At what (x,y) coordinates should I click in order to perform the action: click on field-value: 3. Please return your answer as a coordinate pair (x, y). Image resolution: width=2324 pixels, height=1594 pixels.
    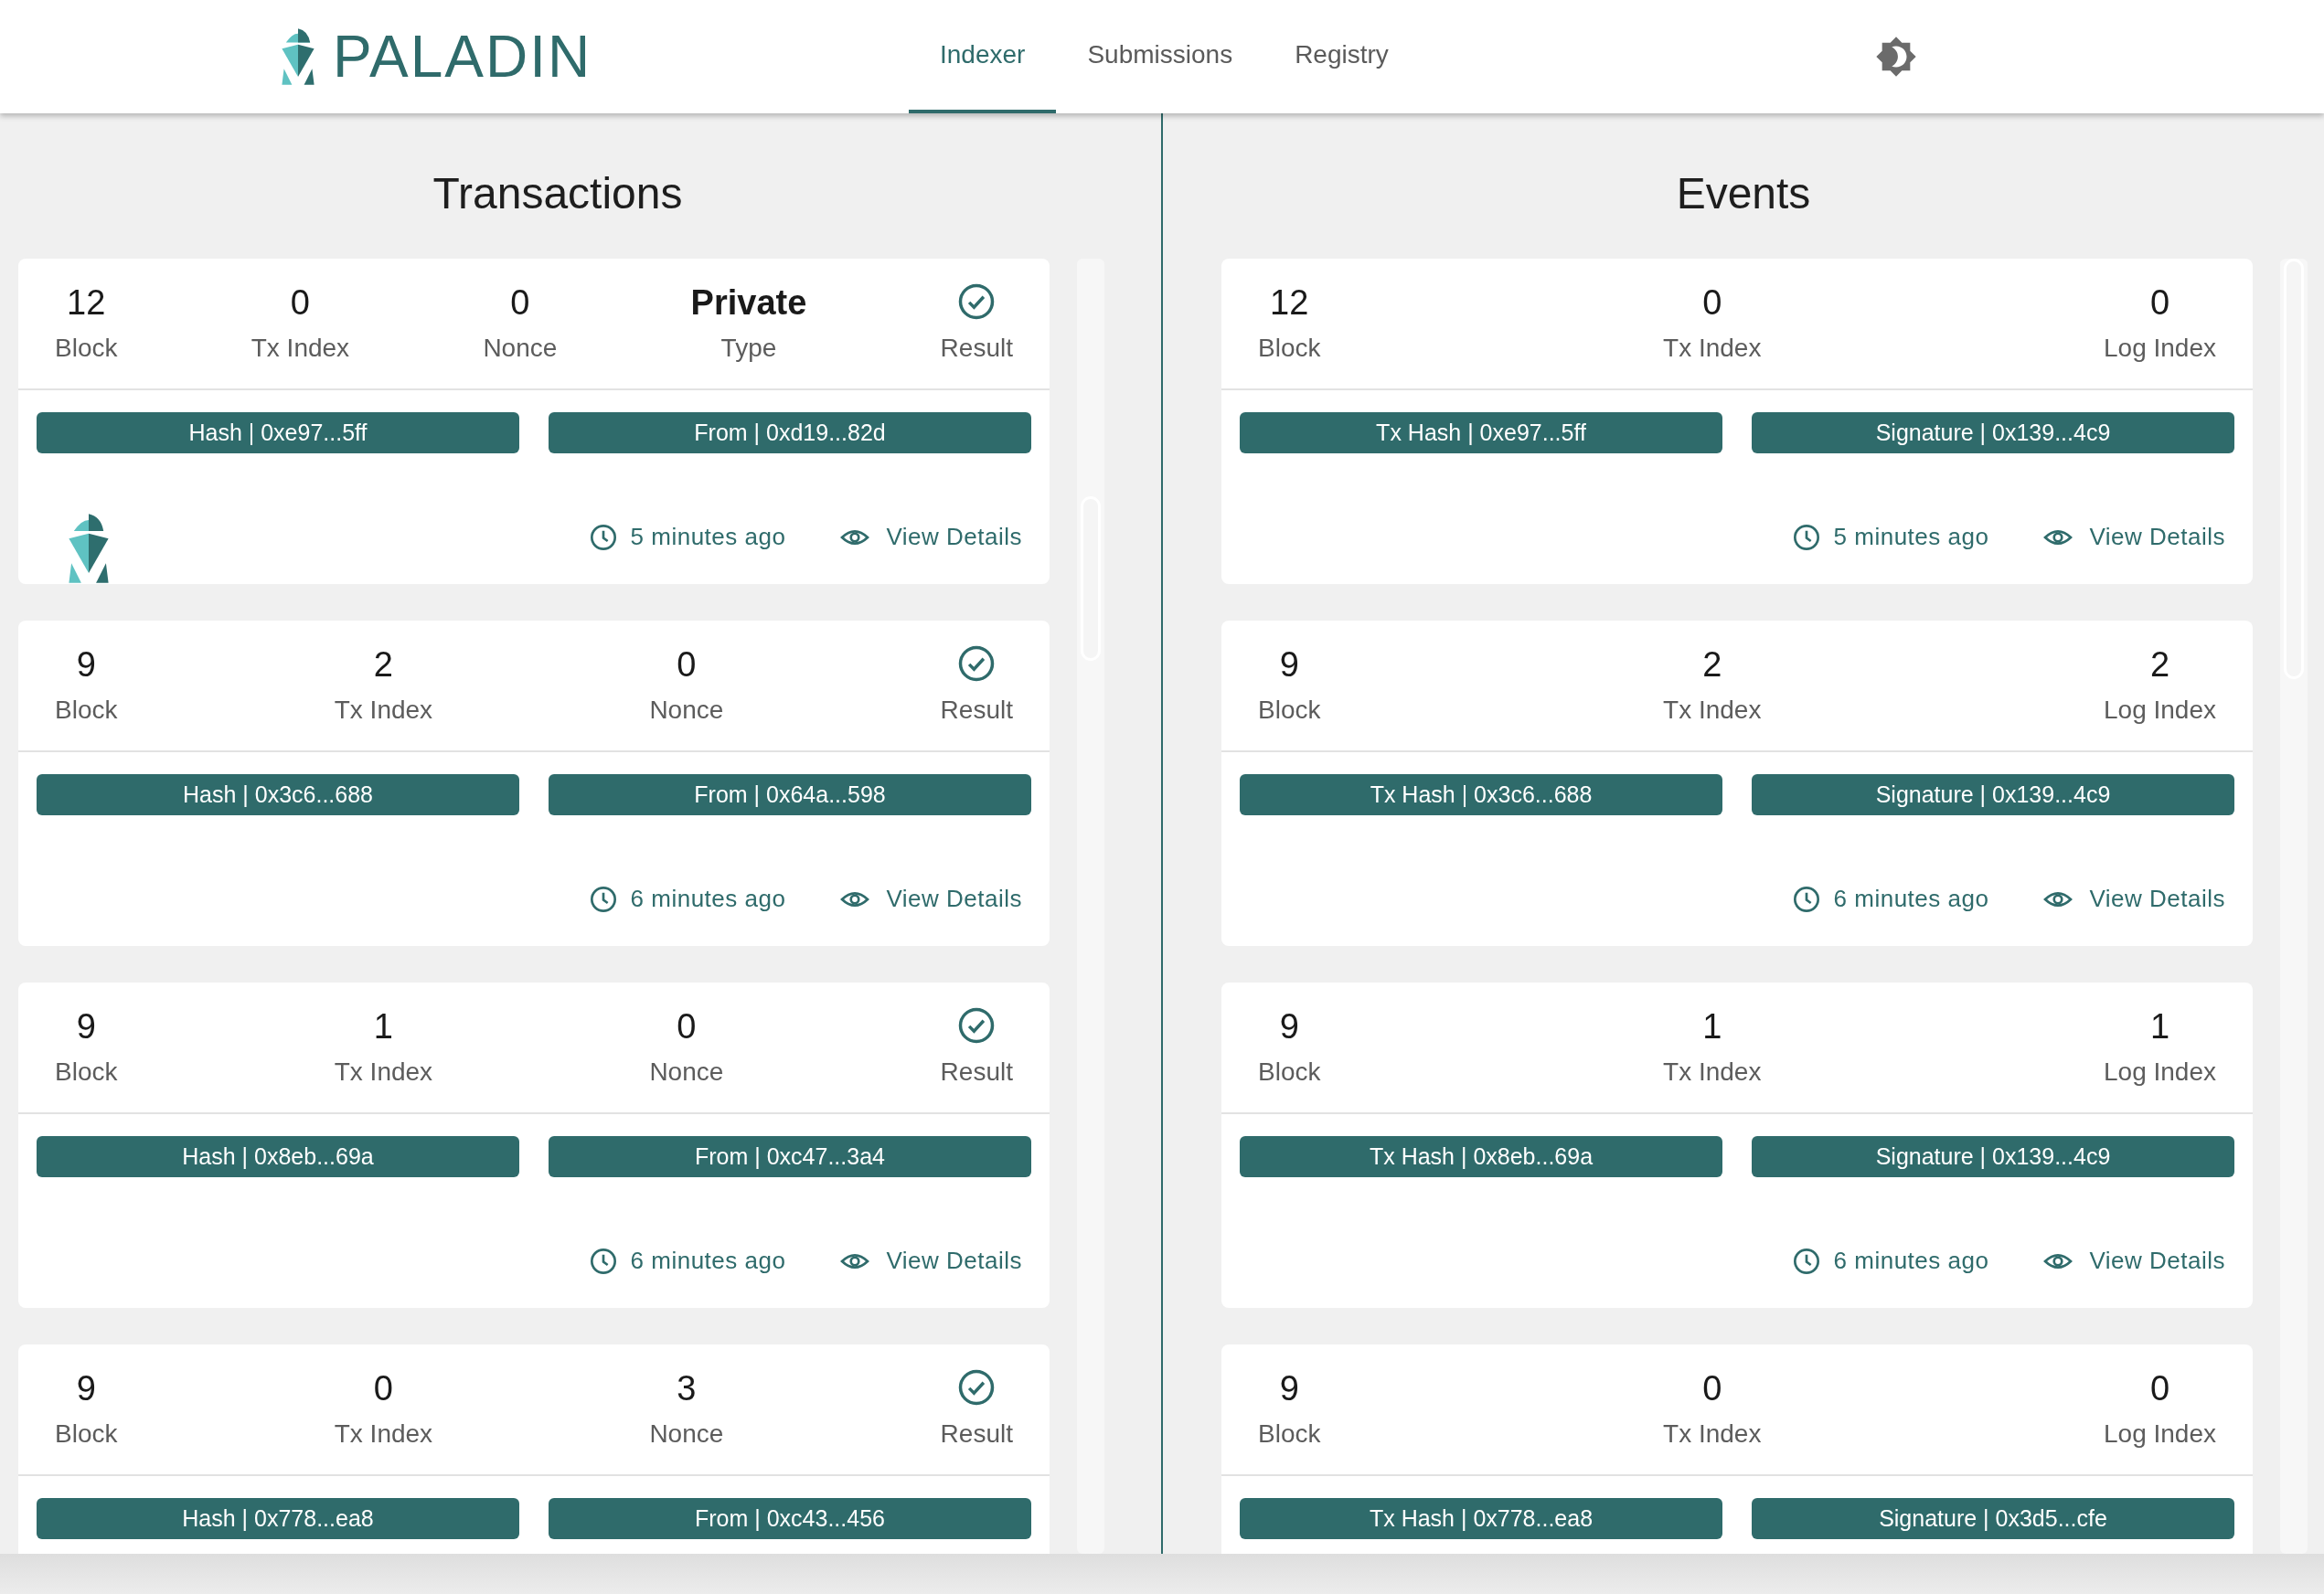
    Looking at the image, I should click on (687, 1388).